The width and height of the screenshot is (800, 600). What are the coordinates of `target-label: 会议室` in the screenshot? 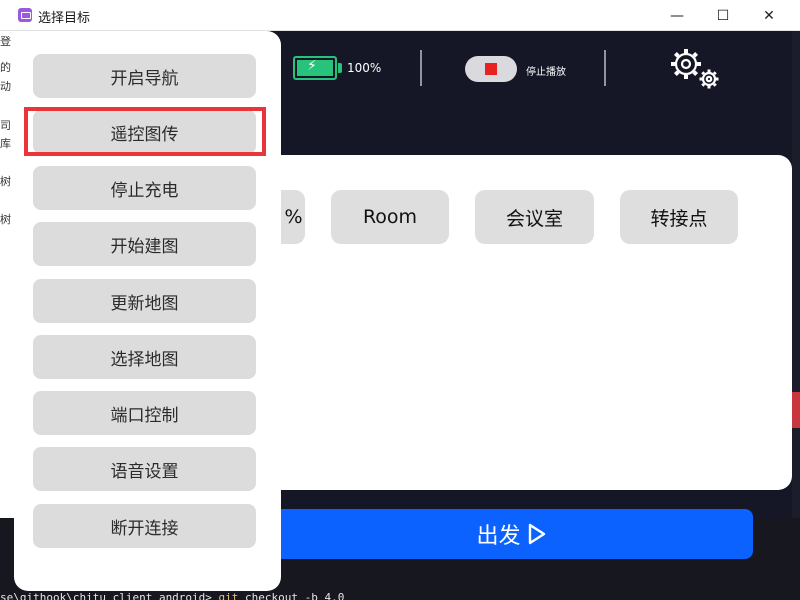 It's located at (534, 218).